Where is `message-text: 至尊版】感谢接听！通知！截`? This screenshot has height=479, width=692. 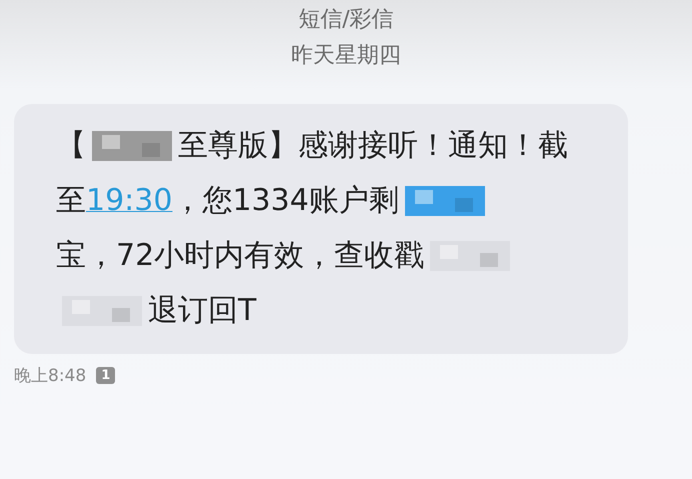 message-text: 至尊版】感谢接听！通知！截 is located at coordinates (373, 146).